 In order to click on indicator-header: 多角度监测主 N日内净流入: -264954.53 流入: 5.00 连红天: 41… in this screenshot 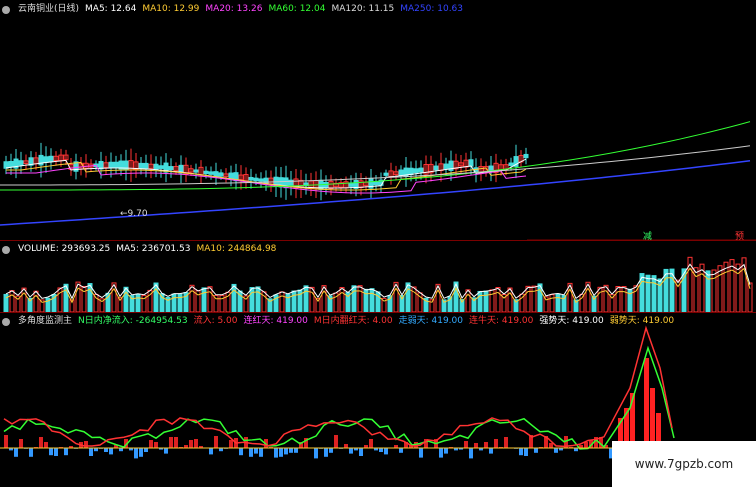, I will do `click(338, 321)`.